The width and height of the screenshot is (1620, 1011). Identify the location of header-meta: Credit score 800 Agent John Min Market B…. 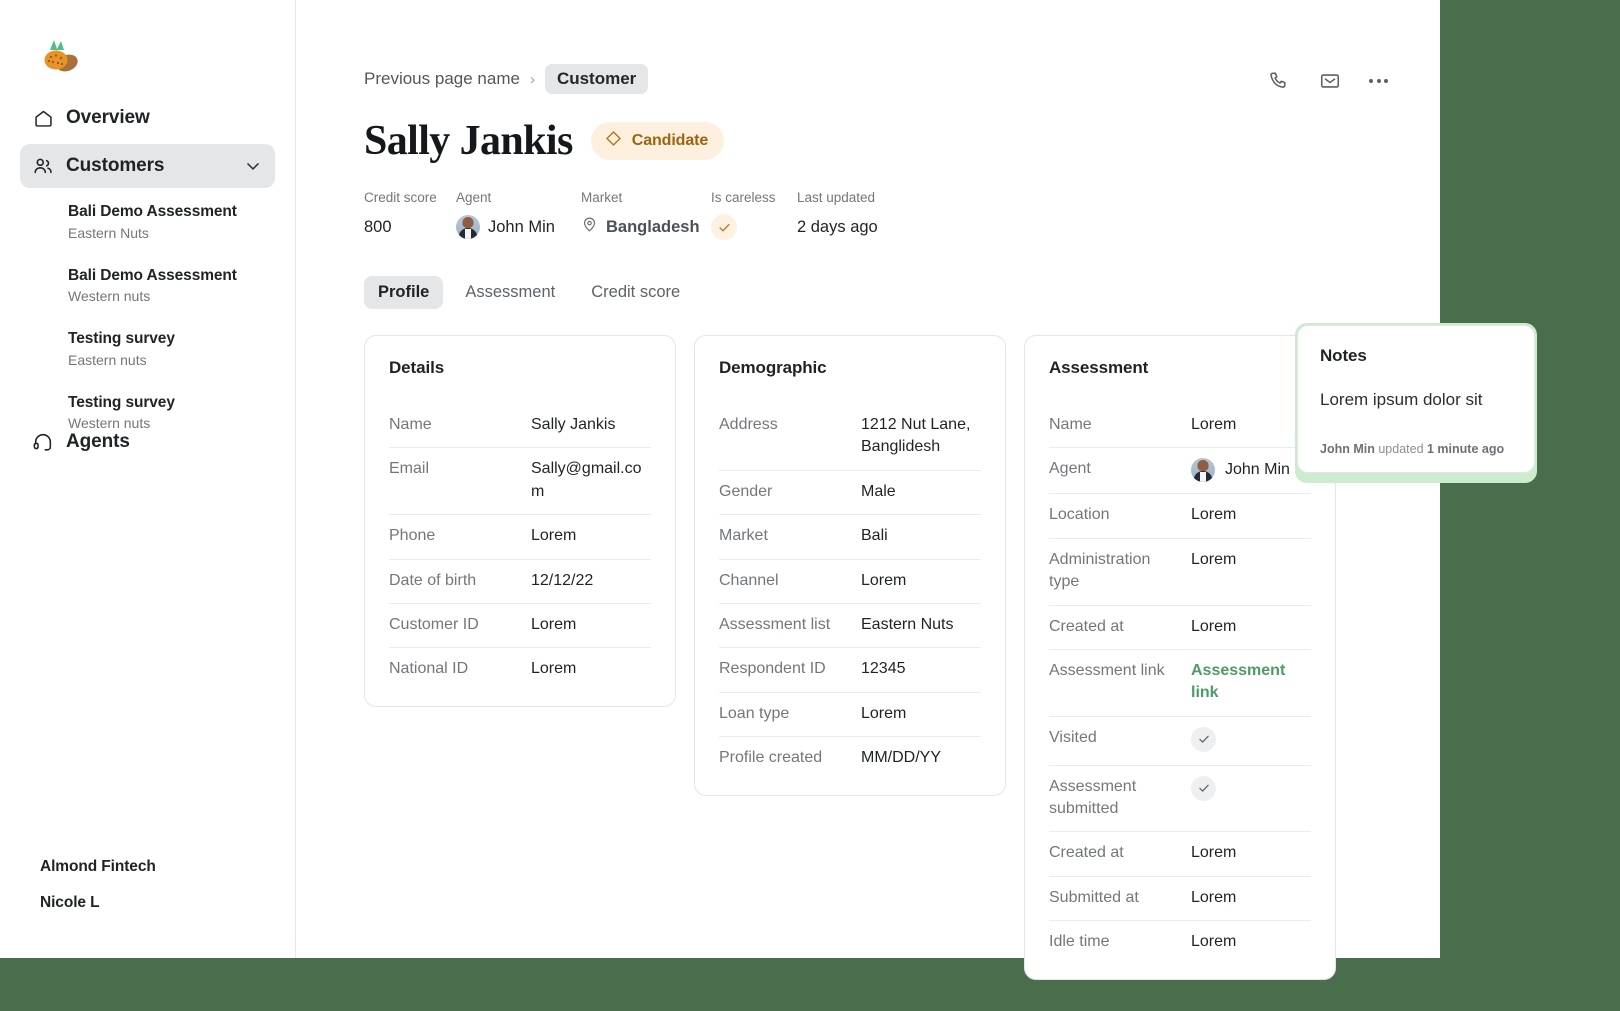
(902, 215).